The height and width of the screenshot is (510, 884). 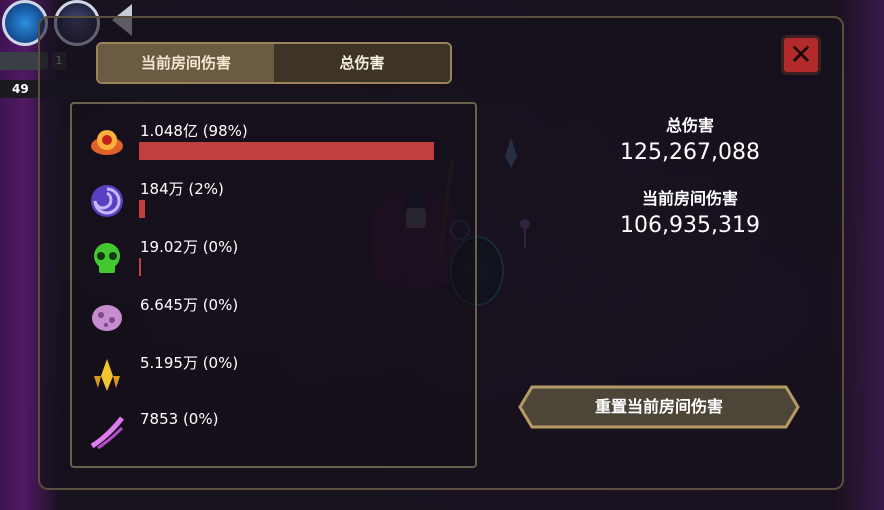 What do you see at coordinates (107, 142) in the screenshot?
I see `flame-skull-icon` at bounding box center [107, 142].